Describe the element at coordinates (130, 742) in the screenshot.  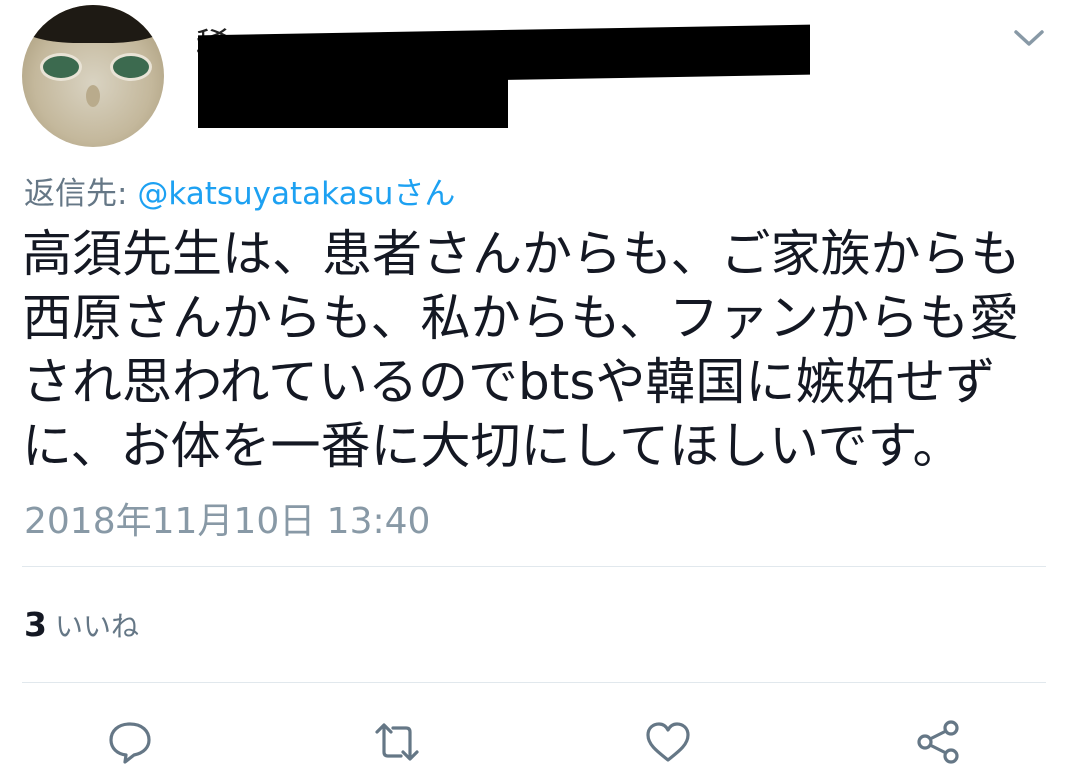
I see `reply-icon` at that location.